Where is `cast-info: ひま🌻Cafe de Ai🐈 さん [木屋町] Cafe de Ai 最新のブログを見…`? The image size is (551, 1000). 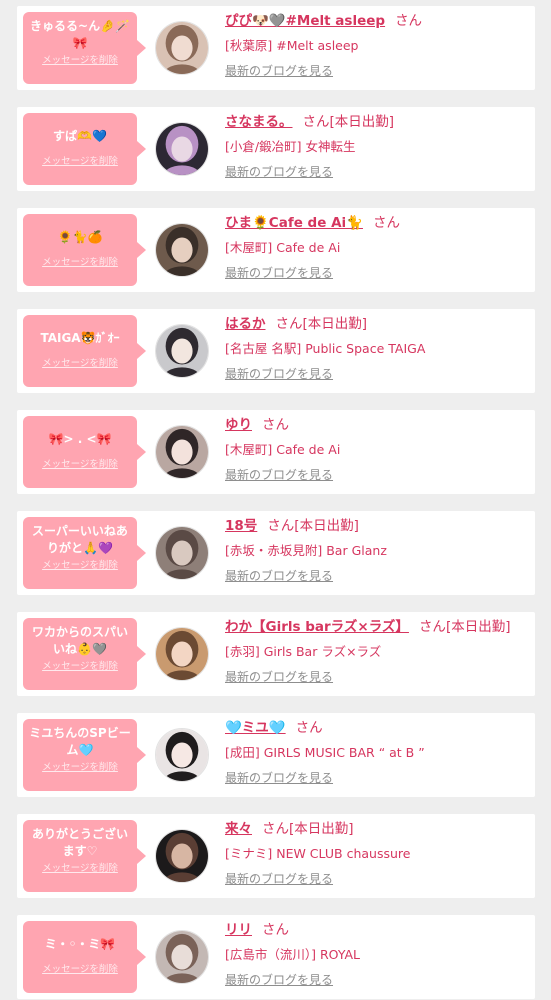 cast-info: ひま🌻Cafe de Ai🐈 さん [木屋町] Cafe de Ai 最新のブログを見… is located at coordinates (377, 247).